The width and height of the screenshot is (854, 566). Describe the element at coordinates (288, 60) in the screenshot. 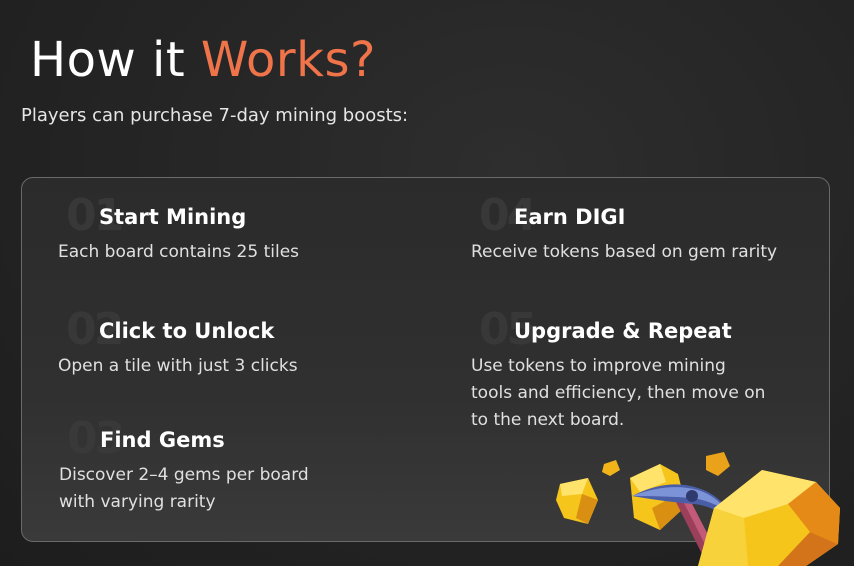

I see `title-accent: Works?` at that location.